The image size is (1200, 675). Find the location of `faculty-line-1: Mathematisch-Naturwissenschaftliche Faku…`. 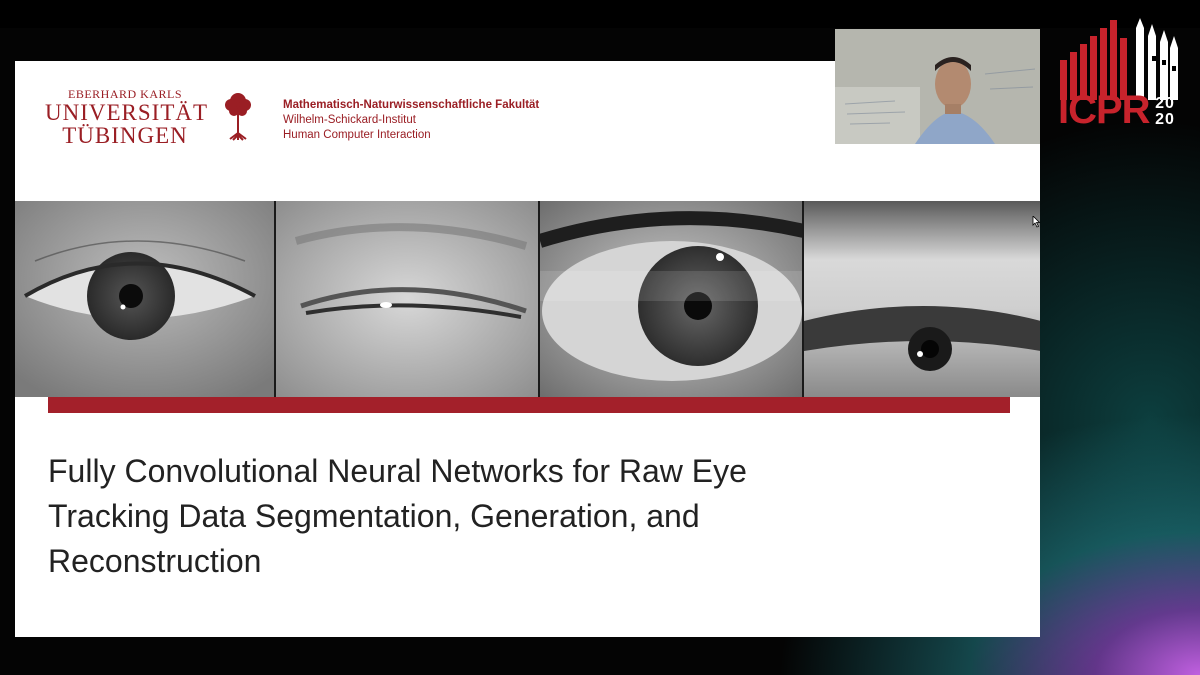

faculty-line-1: Mathematisch-Naturwissenschaftliche Faku… is located at coordinates (411, 105).